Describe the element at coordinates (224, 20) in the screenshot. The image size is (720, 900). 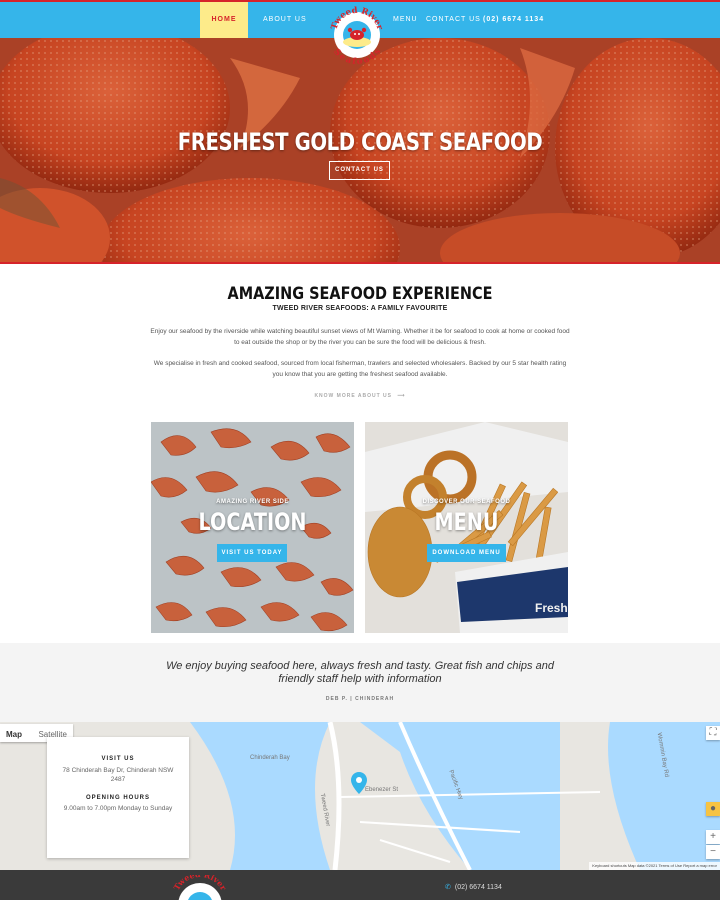
I see `nav-home: HOME` at that location.